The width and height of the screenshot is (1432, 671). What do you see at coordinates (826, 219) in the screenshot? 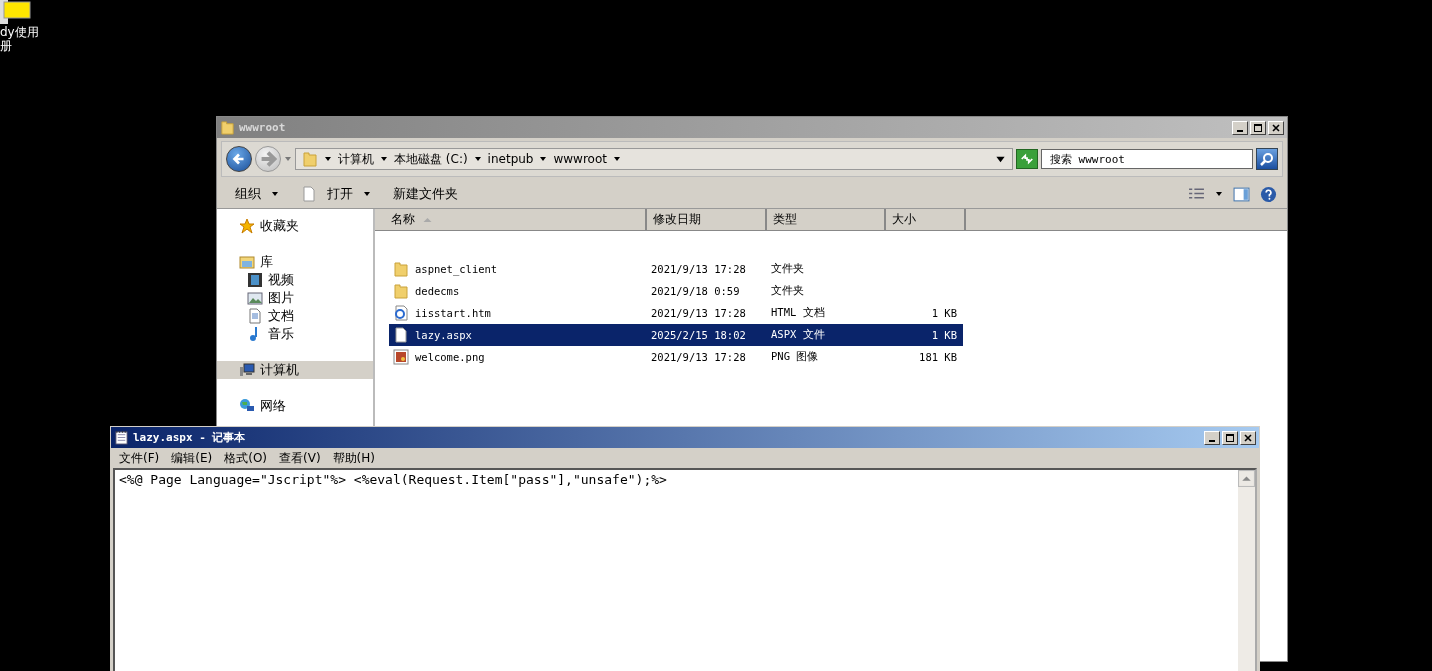
I see `column-header: 类型` at bounding box center [826, 219].